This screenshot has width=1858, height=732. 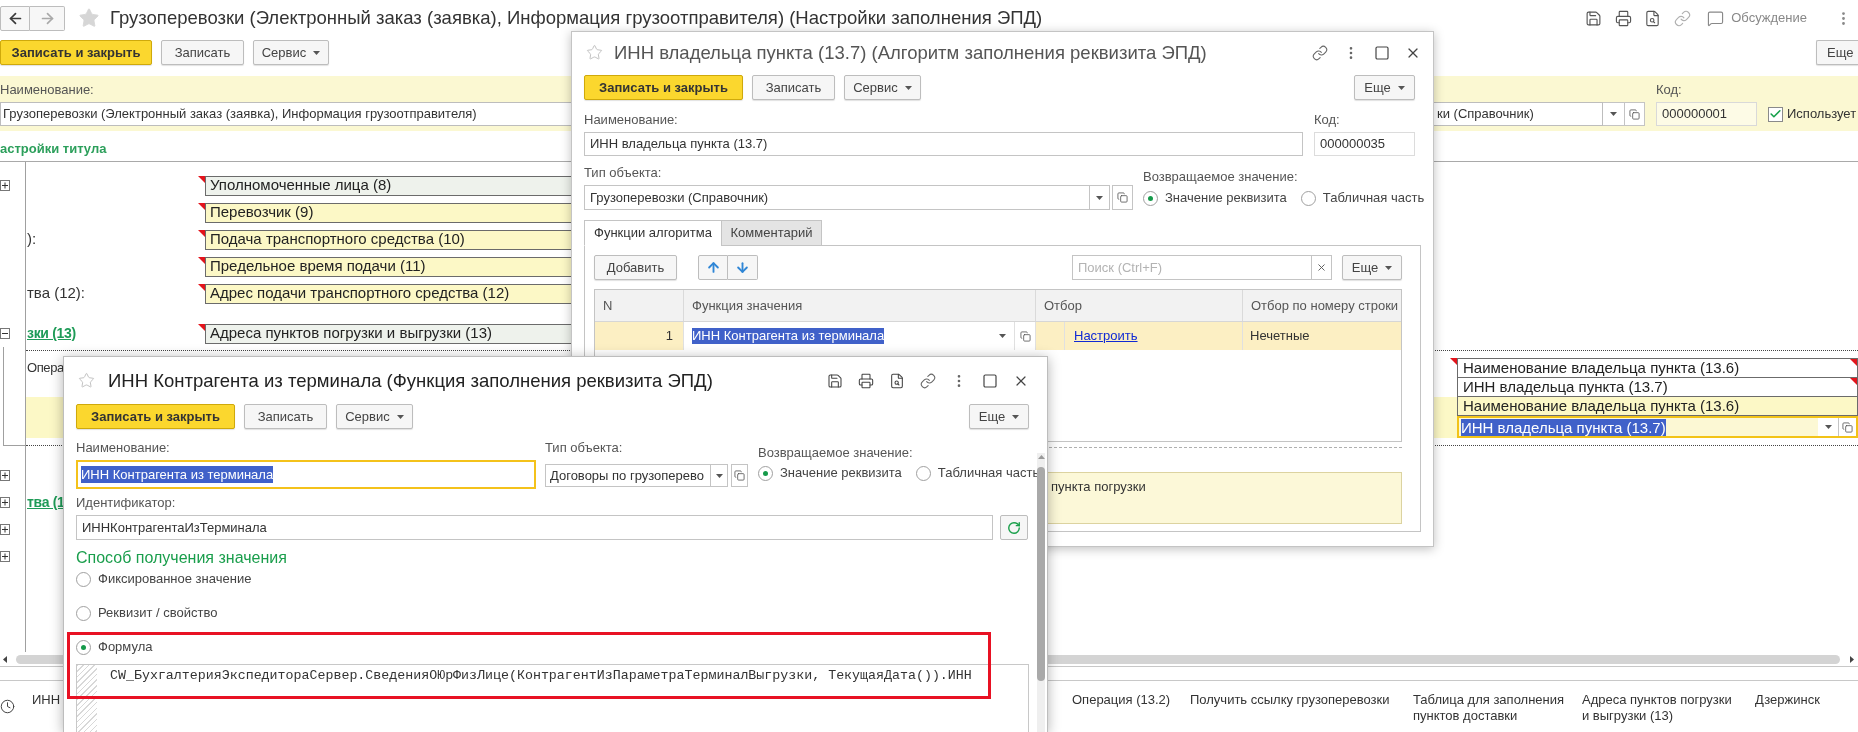 What do you see at coordinates (1822, 114) in the screenshot?
I see `checkbox-label: Использует` at bounding box center [1822, 114].